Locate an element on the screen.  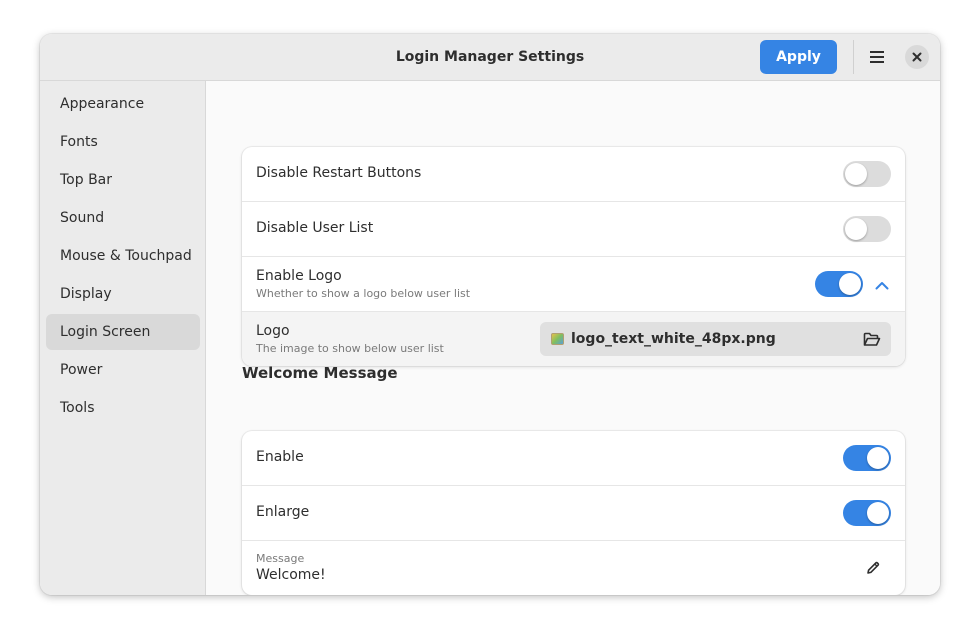
sidebar-item-mouse-touchpad: Mouse & Touchpad is located at coordinates (123, 256).